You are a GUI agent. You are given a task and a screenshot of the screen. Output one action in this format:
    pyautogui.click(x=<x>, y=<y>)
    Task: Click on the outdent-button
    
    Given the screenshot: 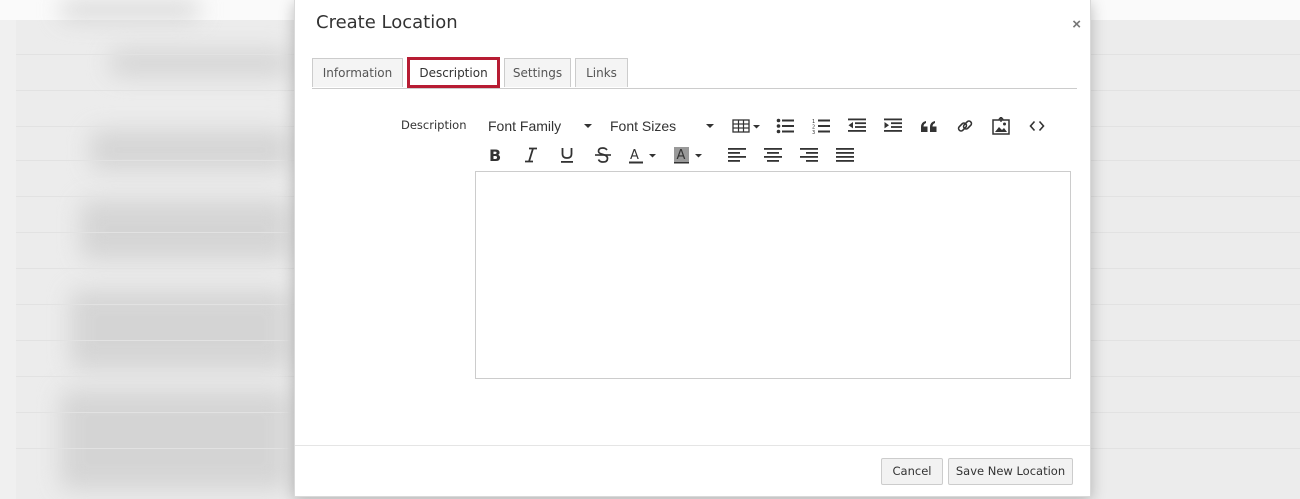 What is the action you would take?
    pyautogui.click(x=857, y=126)
    